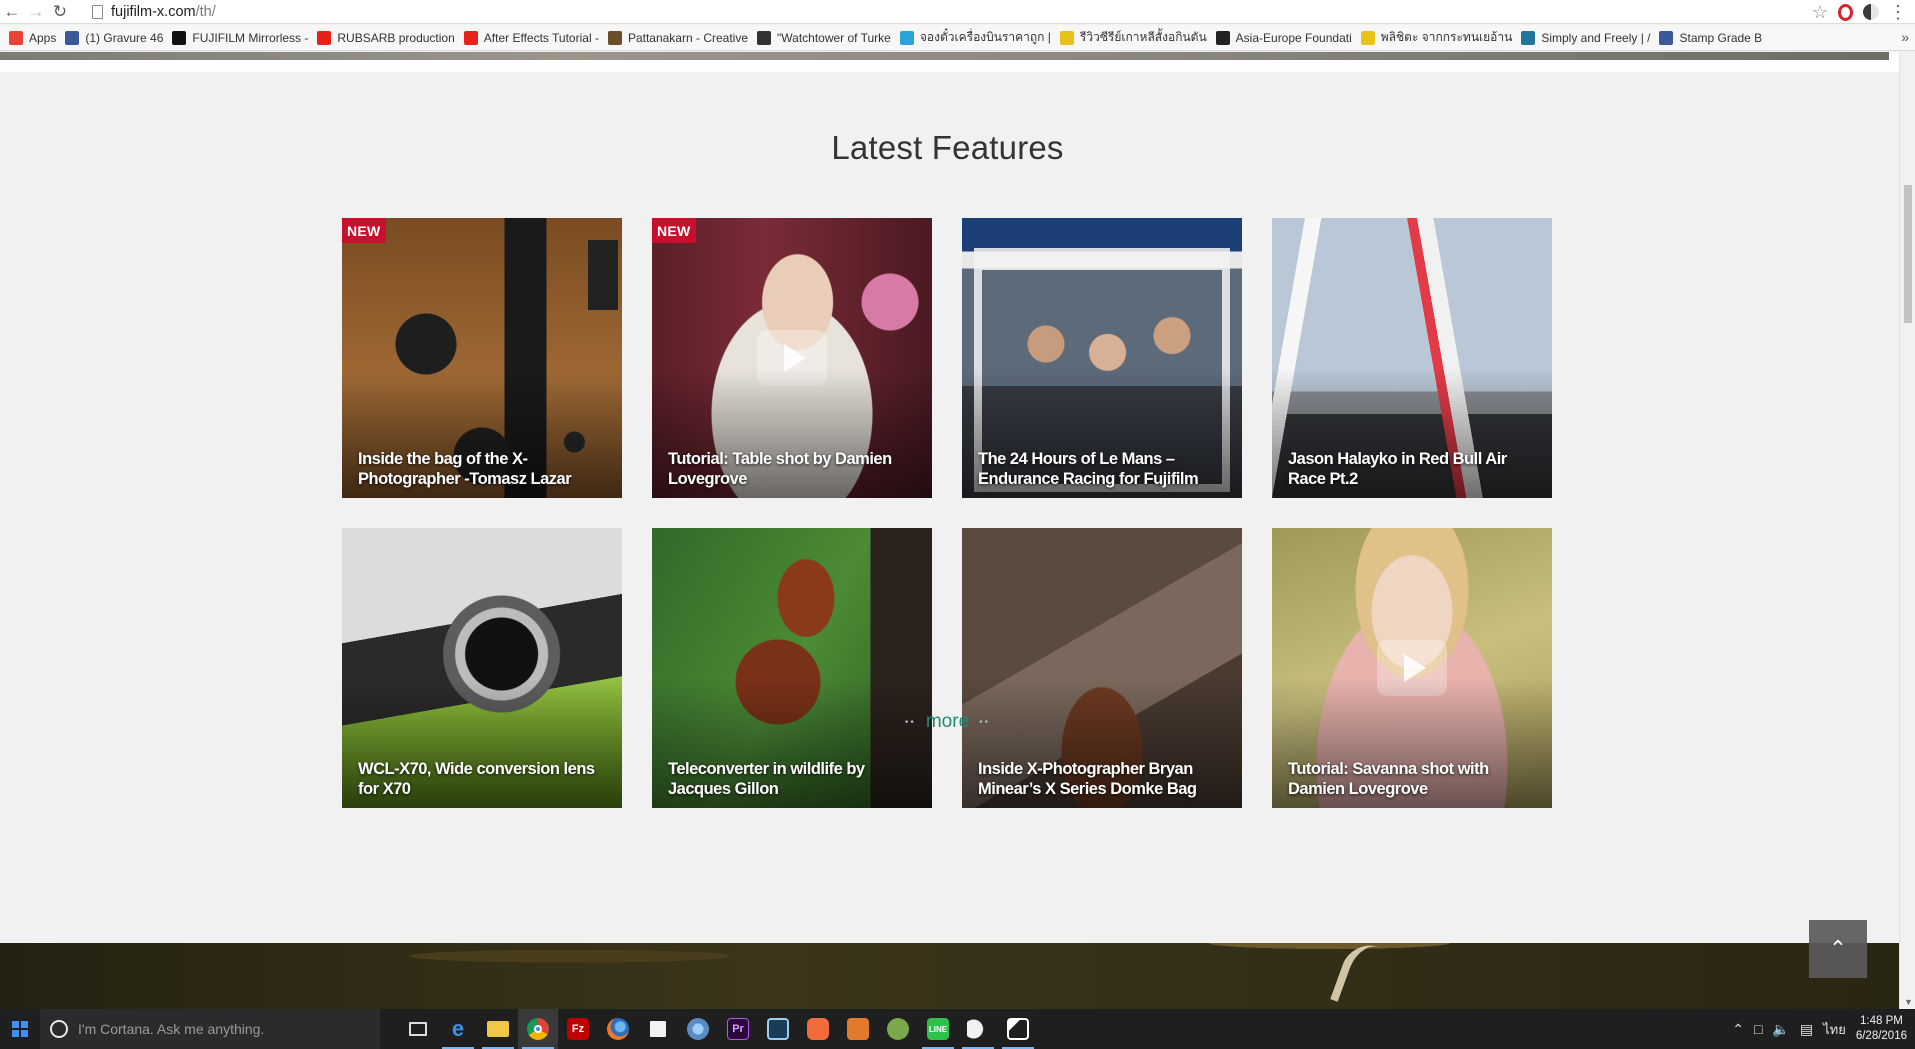  Describe the element at coordinates (1446, 37) in the screenshot. I see `bookmark-label: พลิชิตะ จากกระทนเยอ้าน` at that location.